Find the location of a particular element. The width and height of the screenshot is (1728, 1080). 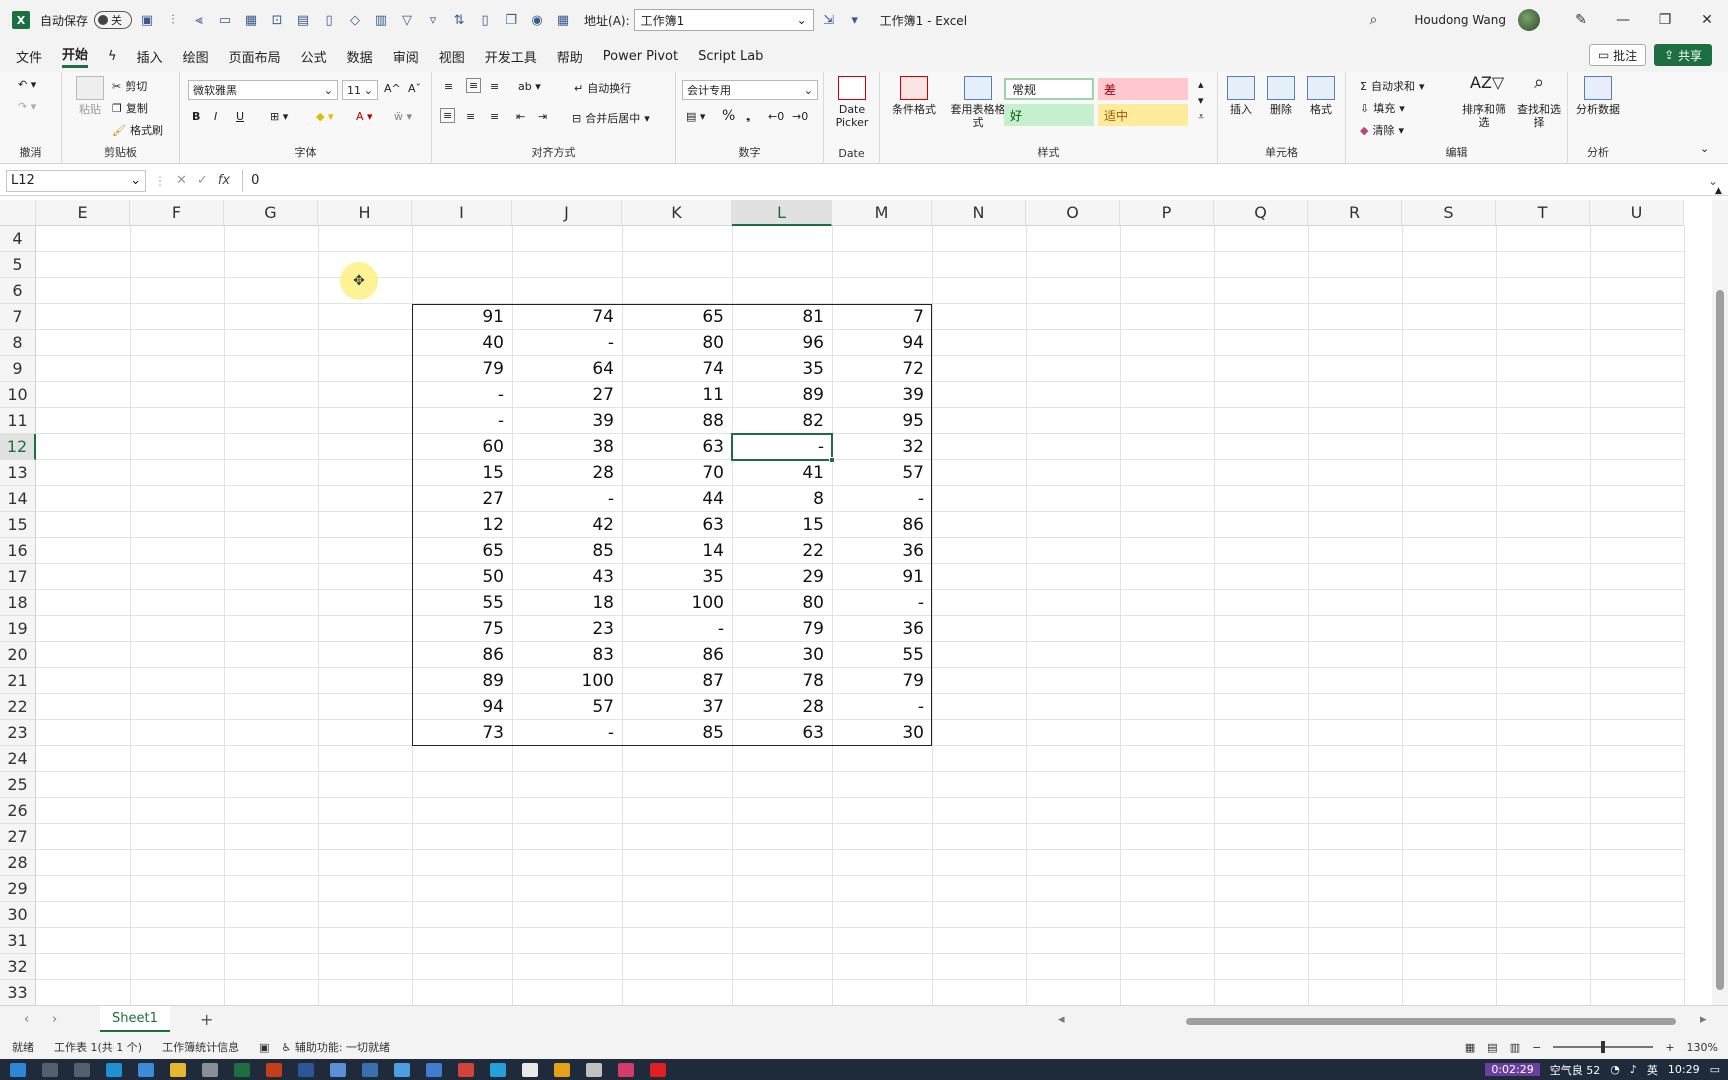

row-header-20: 20 is located at coordinates (18, 655).